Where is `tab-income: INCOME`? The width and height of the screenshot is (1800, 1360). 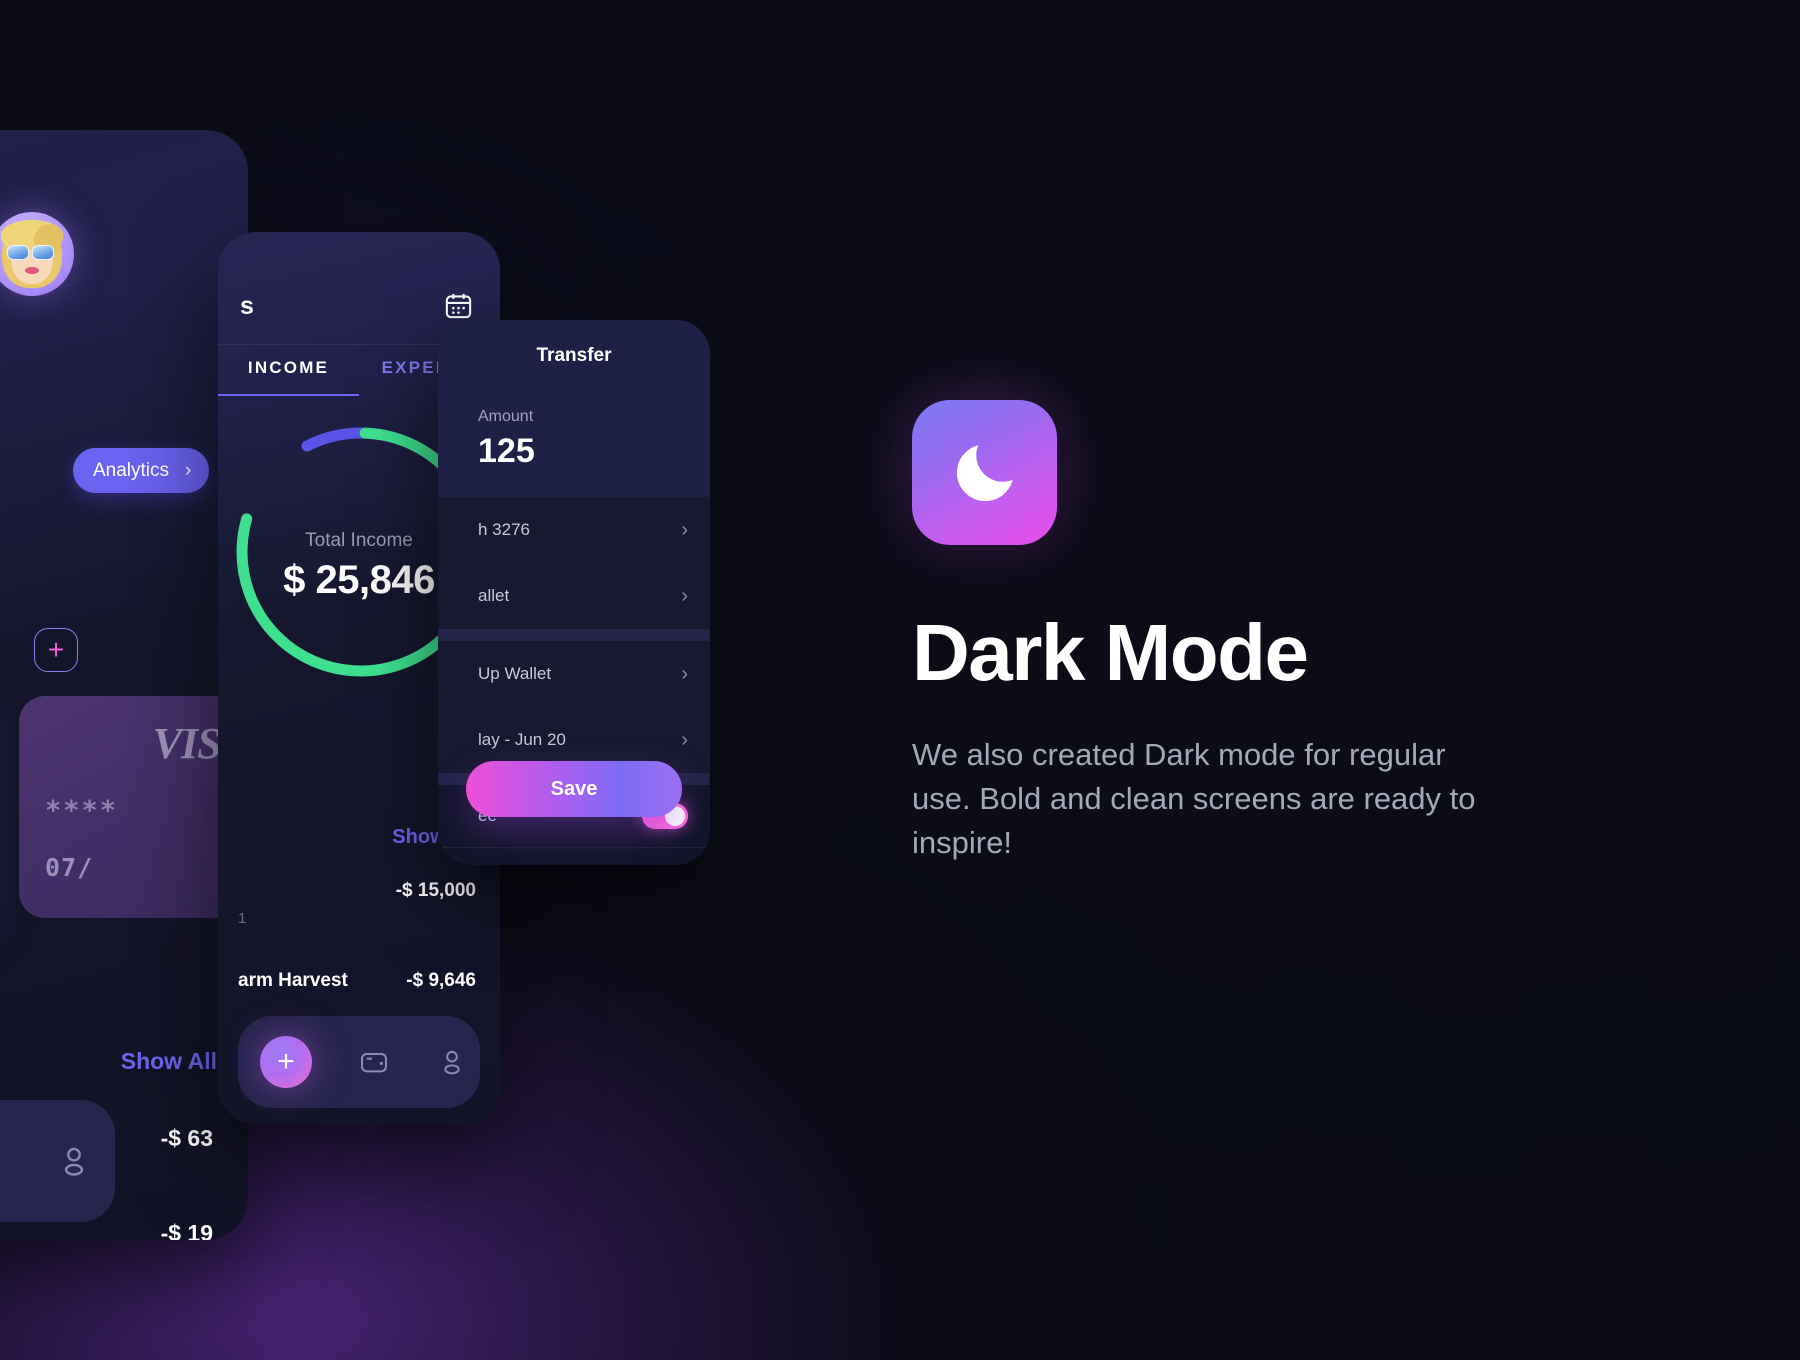
tab-income: INCOME is located at coordinates (288, 377).